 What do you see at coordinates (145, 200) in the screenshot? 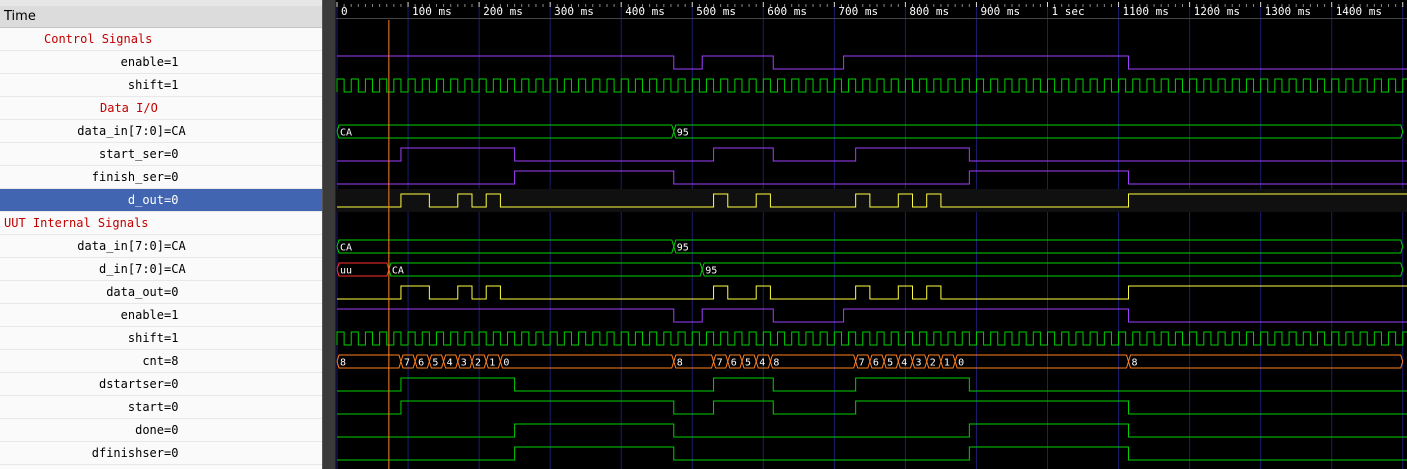
I see `signal-name: d_out` at bounding box center [145, 200].